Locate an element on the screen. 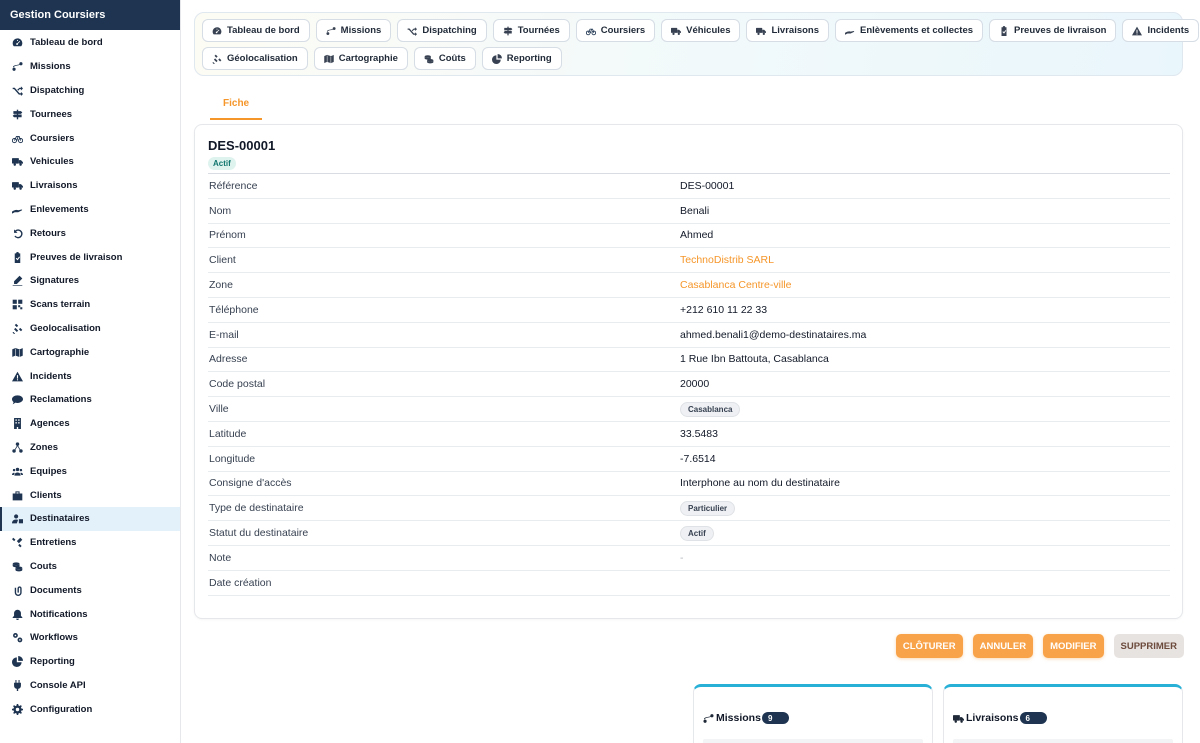 This screenshot has height=743, width=1200. module-nav-coursiers: Coursiers is located at coordinates (615, 30).